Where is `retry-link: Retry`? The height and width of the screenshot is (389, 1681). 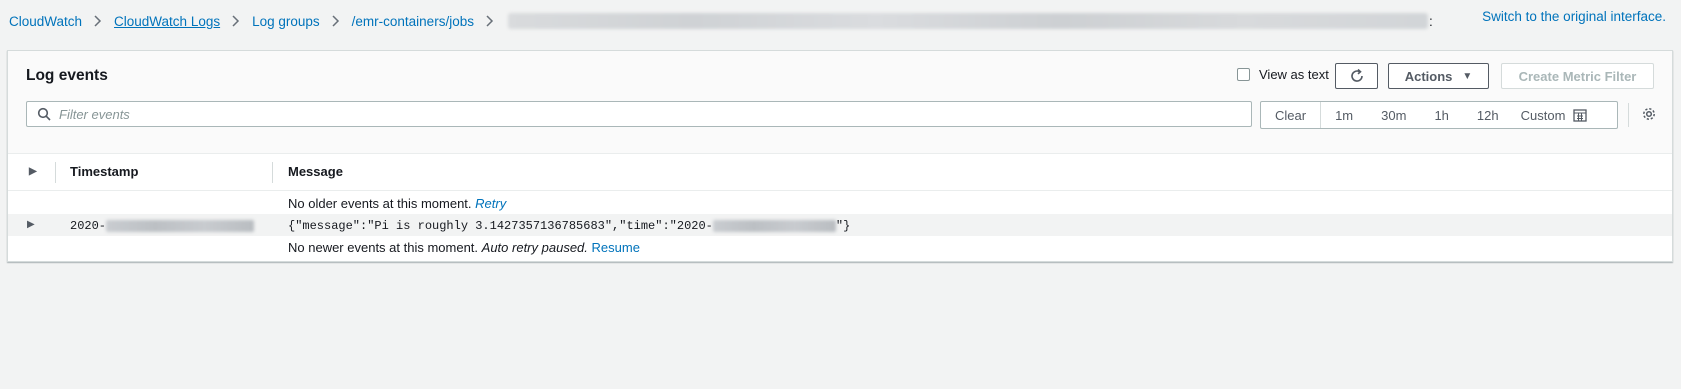 retry-link: Retry is located at coordinates (490, 203).